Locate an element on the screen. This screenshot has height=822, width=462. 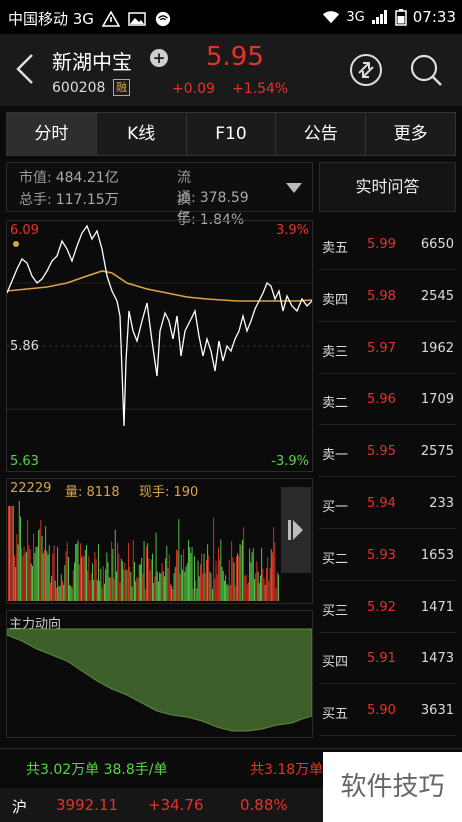
switch-icon is located at coordinates (366, 70).